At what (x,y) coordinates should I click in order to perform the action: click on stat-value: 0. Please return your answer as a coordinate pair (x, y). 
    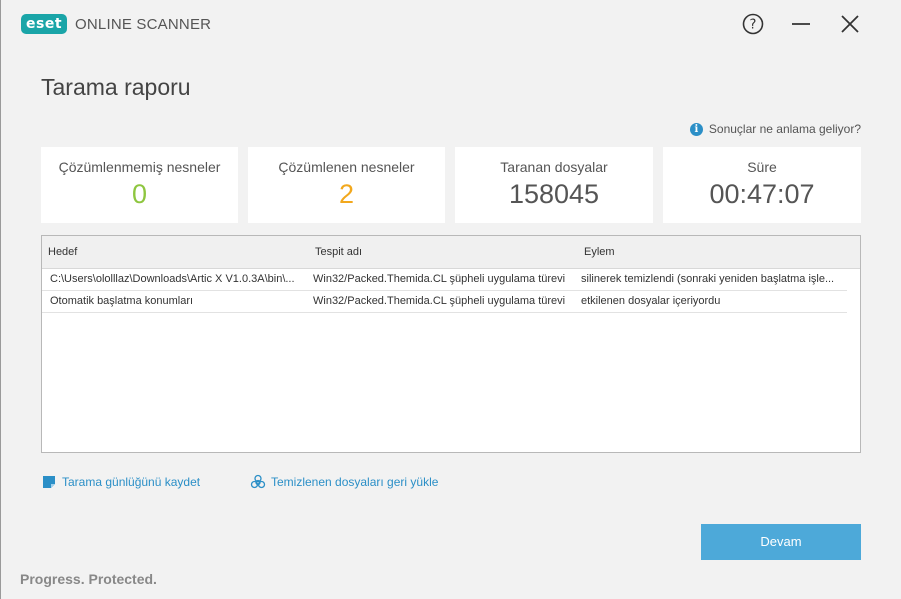
    Looking at the image, I should click on (139, 194).